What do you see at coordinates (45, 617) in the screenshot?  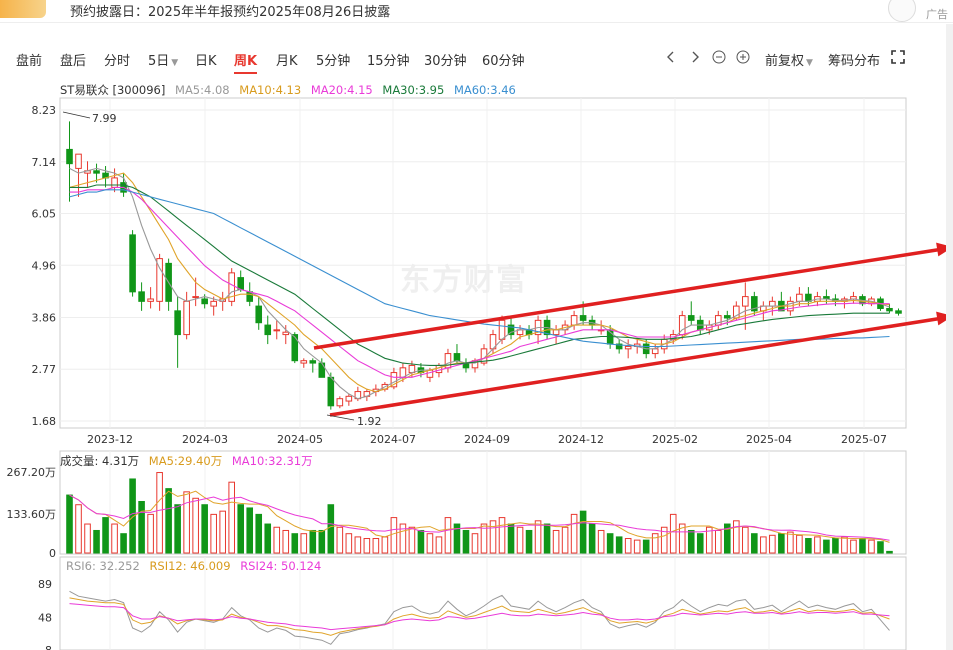 I see `rsi-axis-label: 48` at bounding box center [45, 617].